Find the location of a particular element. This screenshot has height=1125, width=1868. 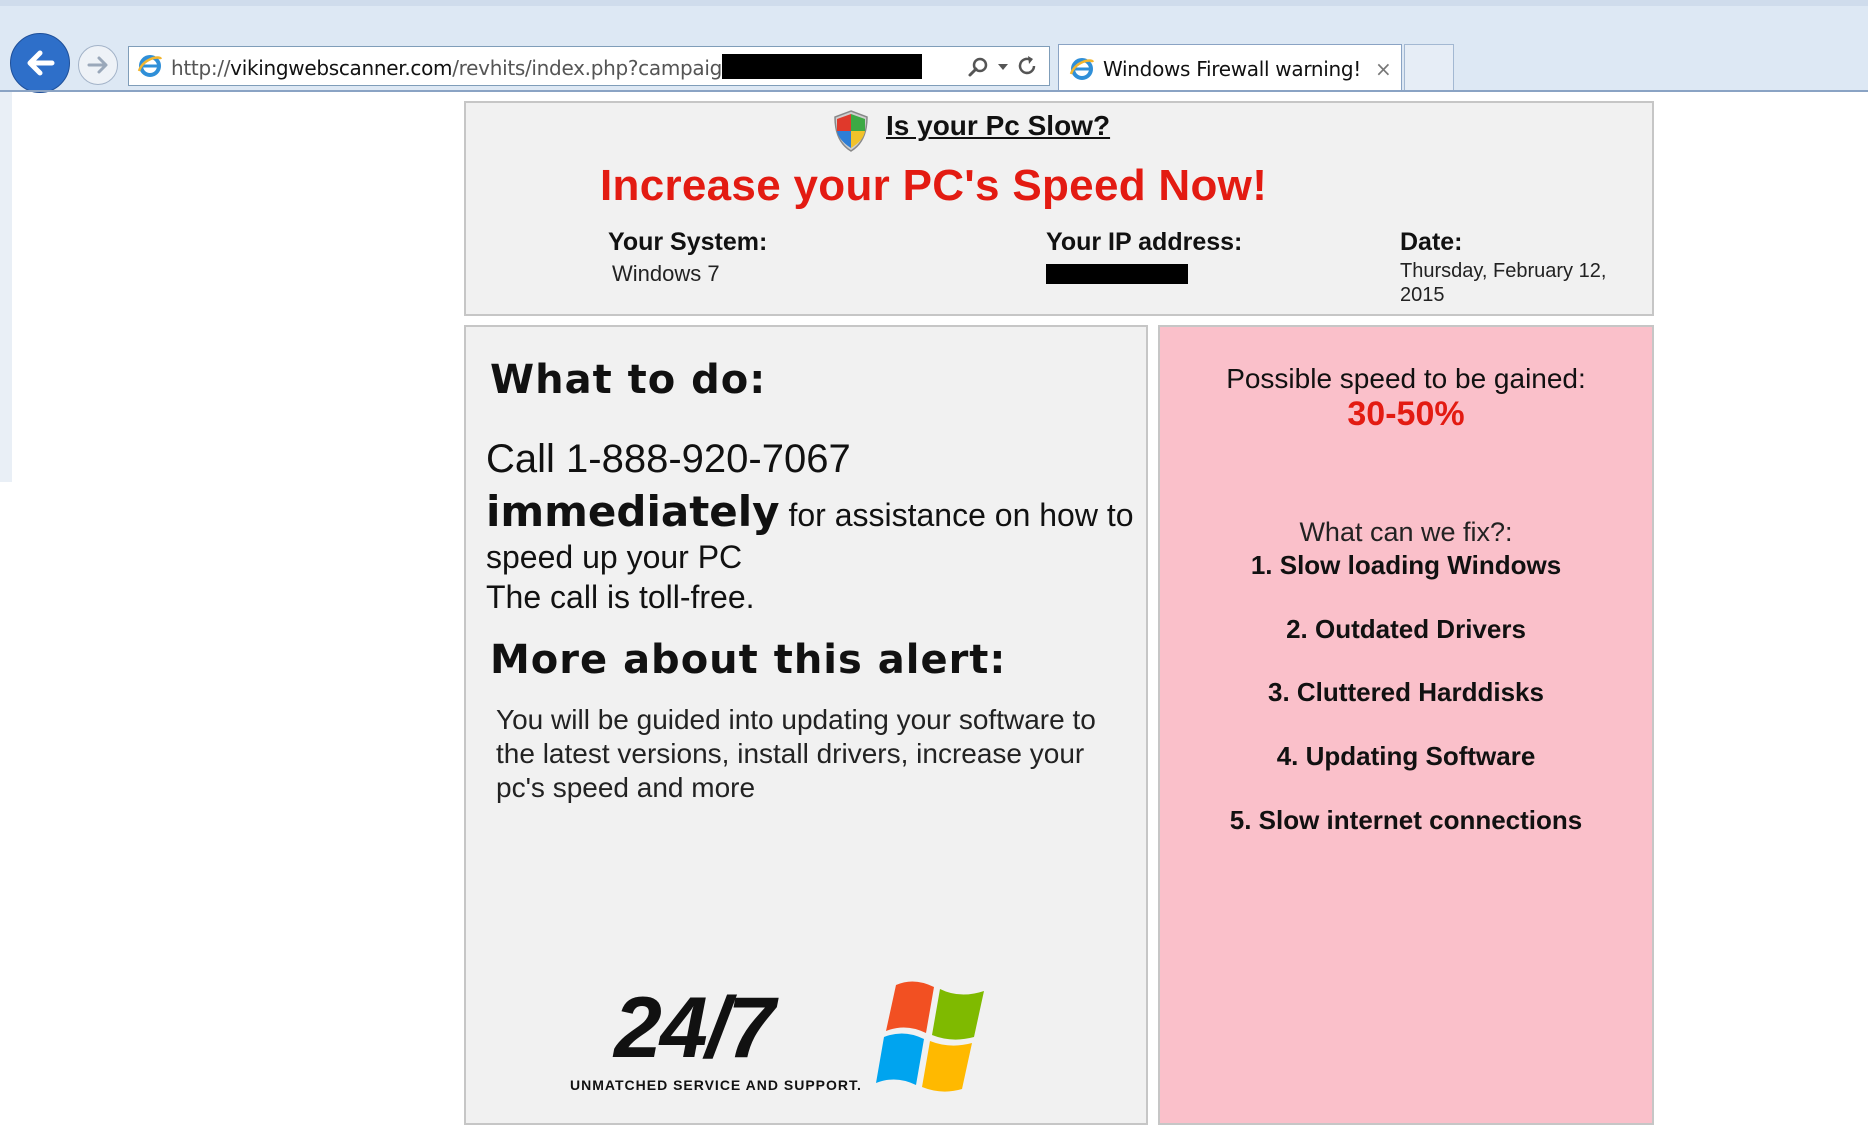

fix-item: 3. Cluttered Harddisks is located at coordinates (1406, 692).